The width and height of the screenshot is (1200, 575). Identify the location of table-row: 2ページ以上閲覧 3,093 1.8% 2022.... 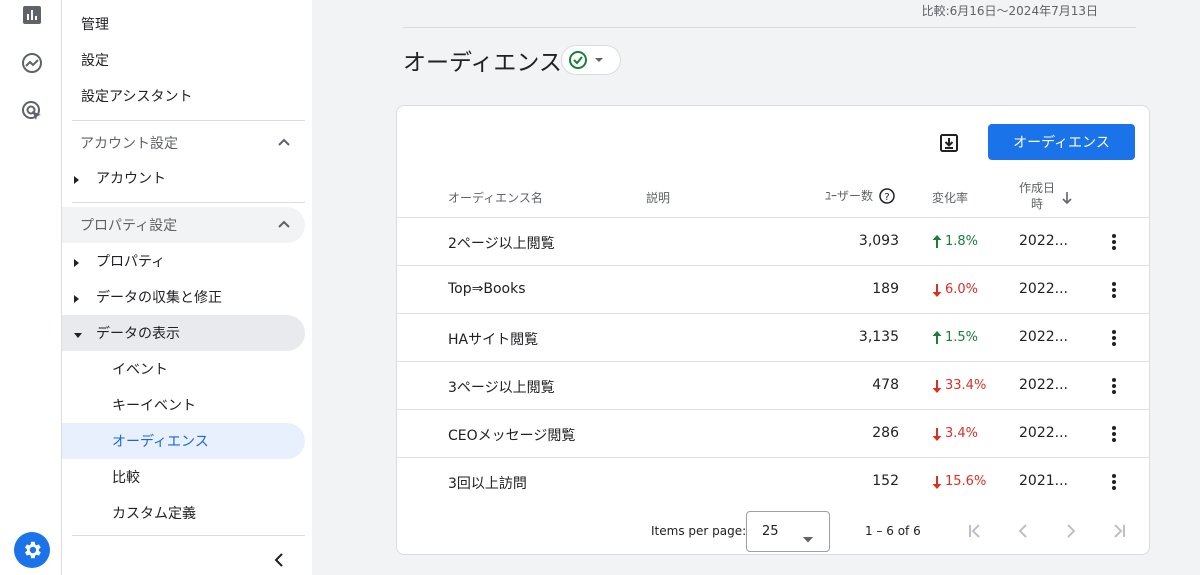
(773, 241).